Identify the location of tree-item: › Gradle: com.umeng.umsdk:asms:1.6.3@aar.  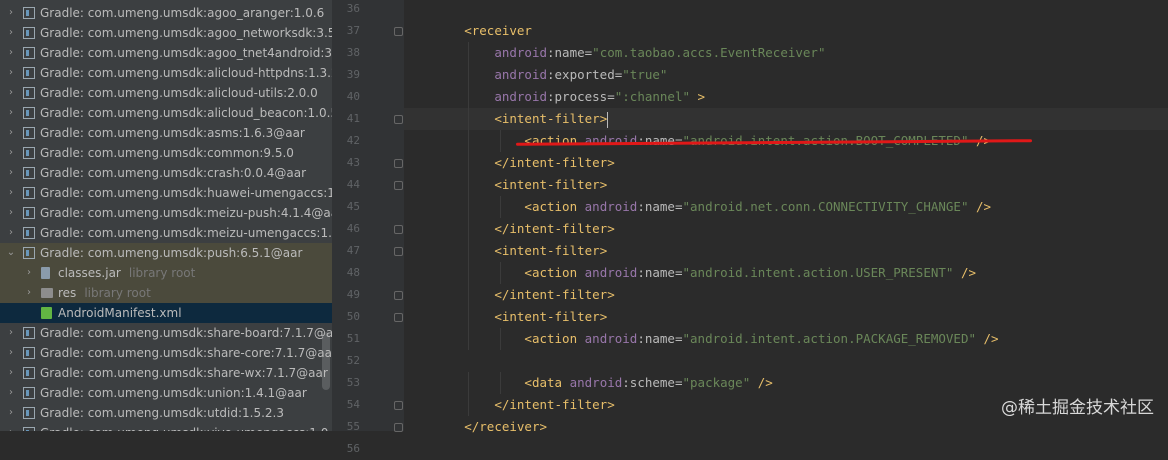
(166, 133).